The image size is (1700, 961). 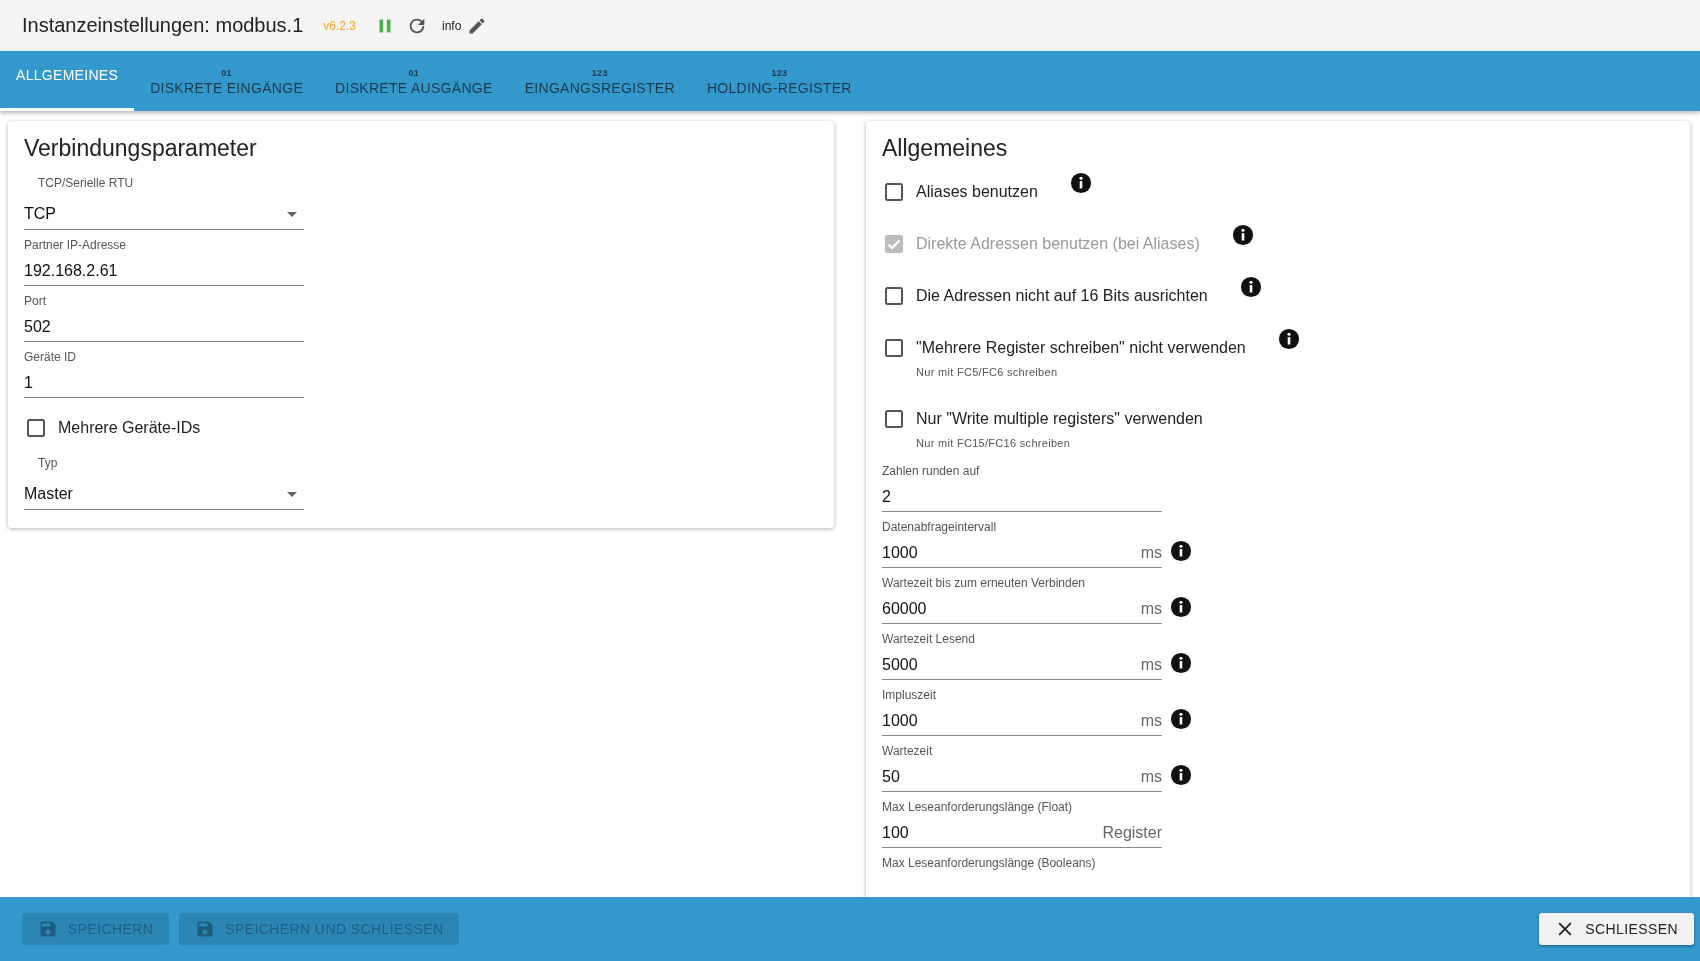 What do you see at coordinates (1022, 665) in the screenshot?
I see `input-field: 5000 ms` at bounding box center [1022, 665].